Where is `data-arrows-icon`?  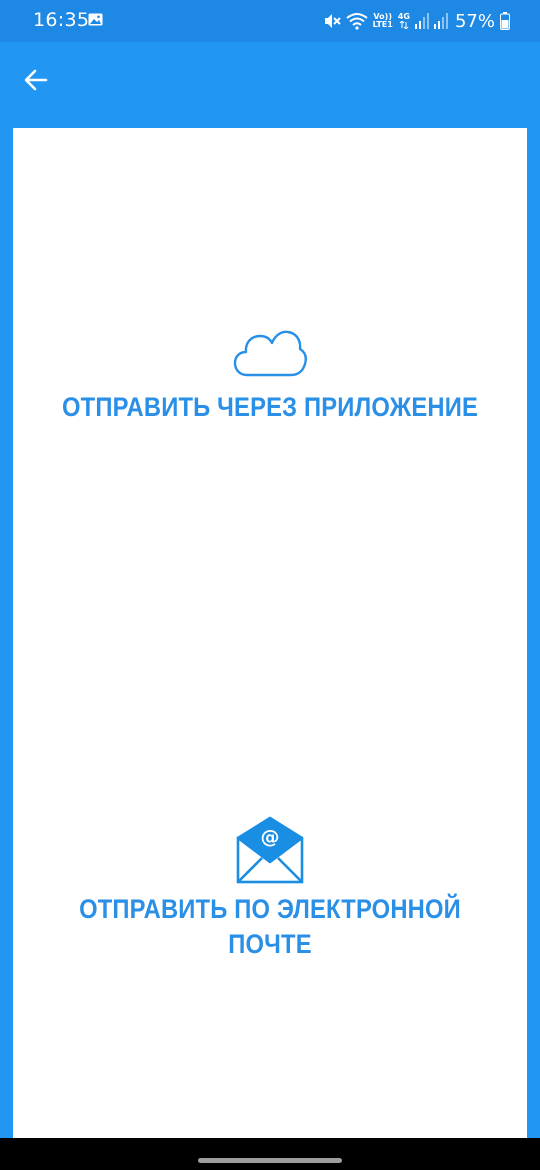 data-arrows-icon is located at coordinates (404, 25).